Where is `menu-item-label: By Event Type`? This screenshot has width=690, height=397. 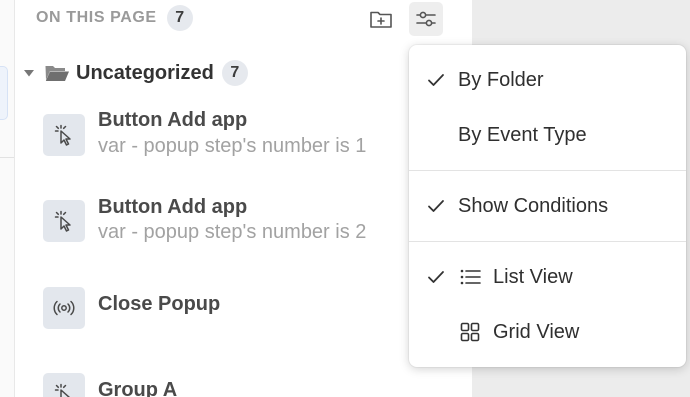 menu-item-label: By Event Type is located at coordinates (522, 134).